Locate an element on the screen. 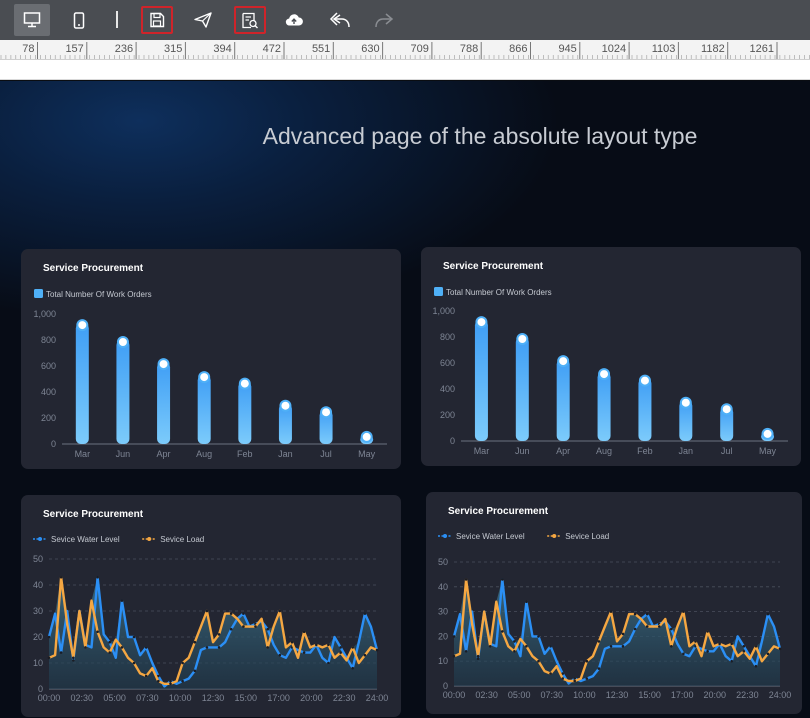 The height and width of the screenshot is (718, 810). redo-button is located at coordinates (384, 20).